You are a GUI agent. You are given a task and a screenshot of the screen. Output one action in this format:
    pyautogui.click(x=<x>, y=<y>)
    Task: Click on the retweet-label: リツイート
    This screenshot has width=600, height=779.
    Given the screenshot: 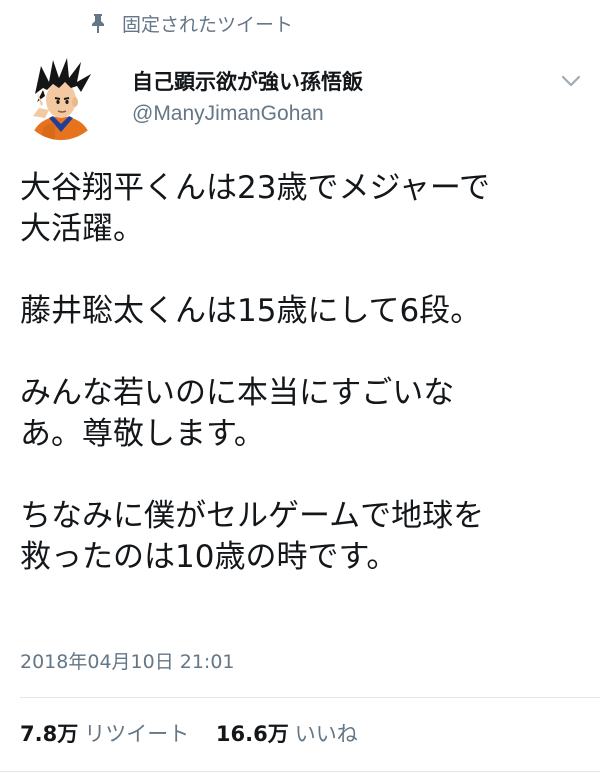 What is the action you would take?
    pyautogui.click(x=137, y=734)
    